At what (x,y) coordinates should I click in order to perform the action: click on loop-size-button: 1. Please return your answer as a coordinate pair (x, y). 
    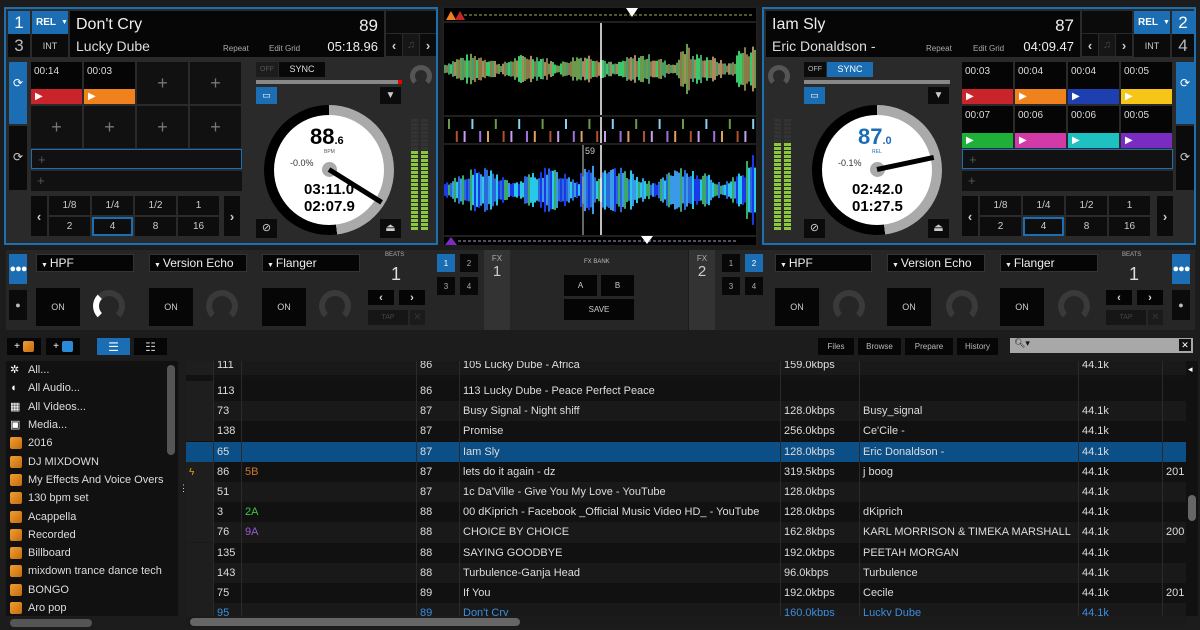
    Looking at the image, I should click on (1129, 205).